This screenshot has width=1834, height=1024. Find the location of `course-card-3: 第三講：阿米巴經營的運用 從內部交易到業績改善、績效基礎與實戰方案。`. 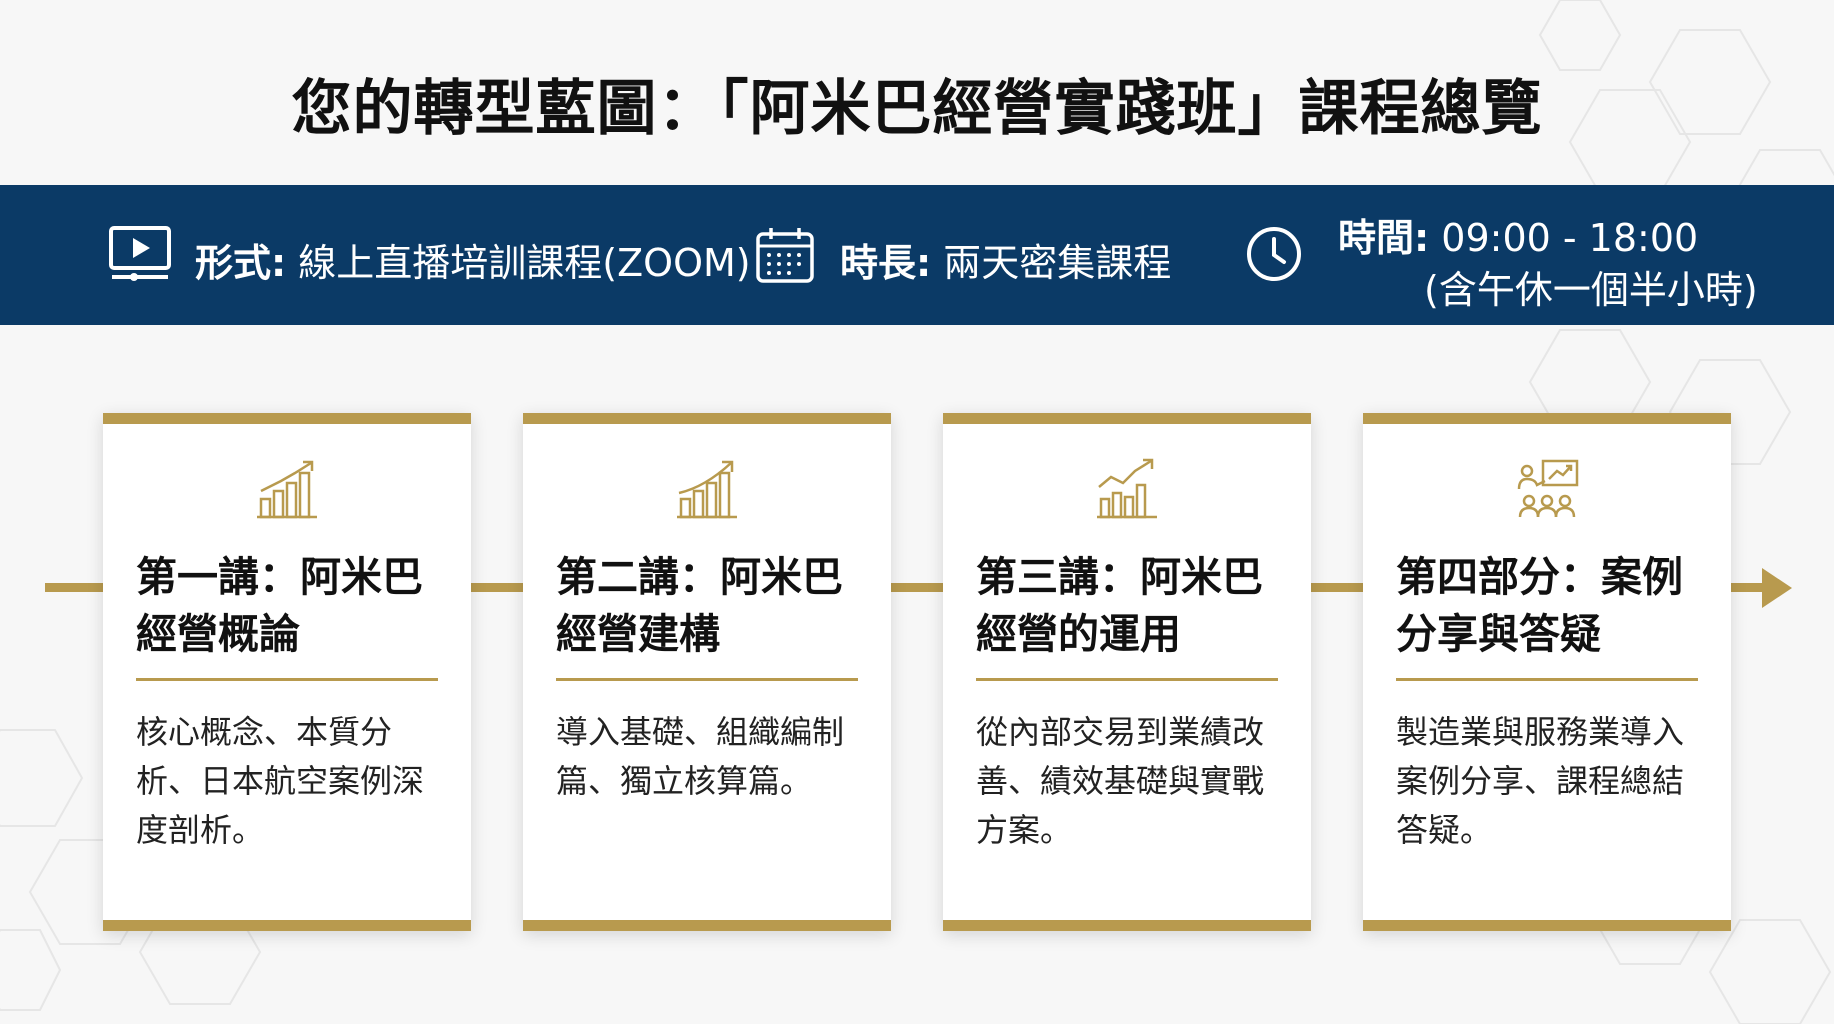

course-card-3: 第三講：阿米巴經營的運用 從內部交易到業績改善、績效基礎與實戰方案。 is located at coordinates (1127, 672).